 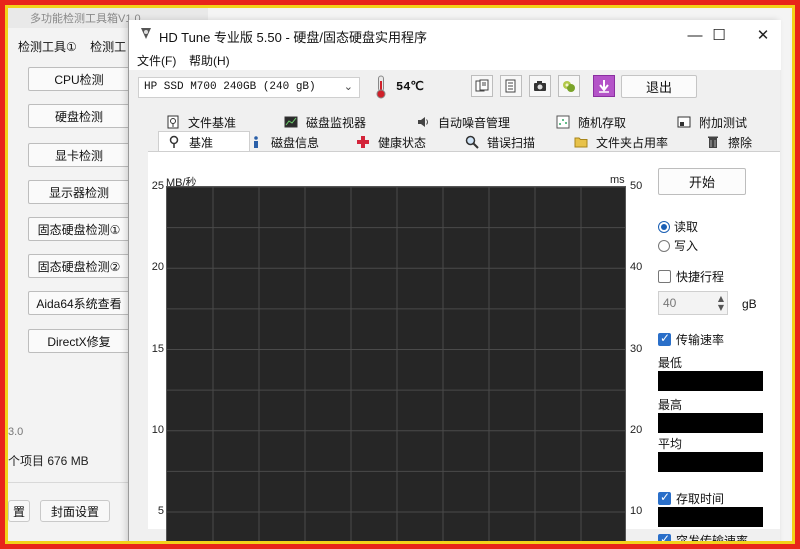 What do you see at coordinates (686, 227) in the screenshot?
I see `read-radio-label: 读取` at bounding box center [686, 227].